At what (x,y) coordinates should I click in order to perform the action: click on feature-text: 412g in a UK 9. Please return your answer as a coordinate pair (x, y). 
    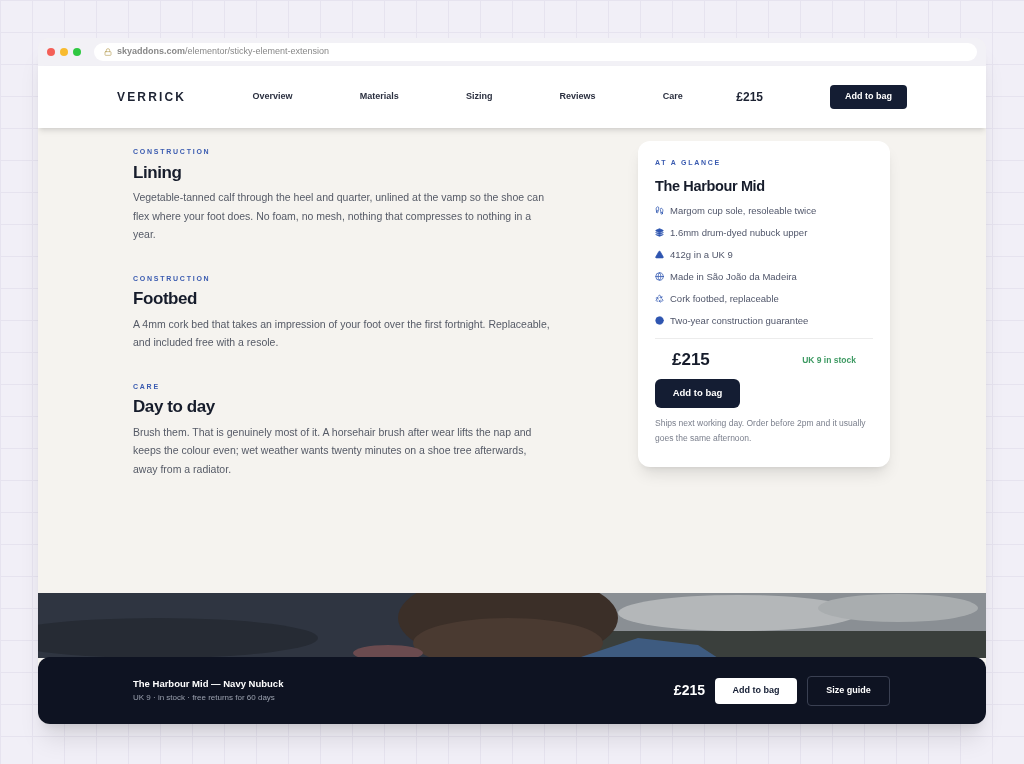
    Looking at the image, I should click on (701, 254).